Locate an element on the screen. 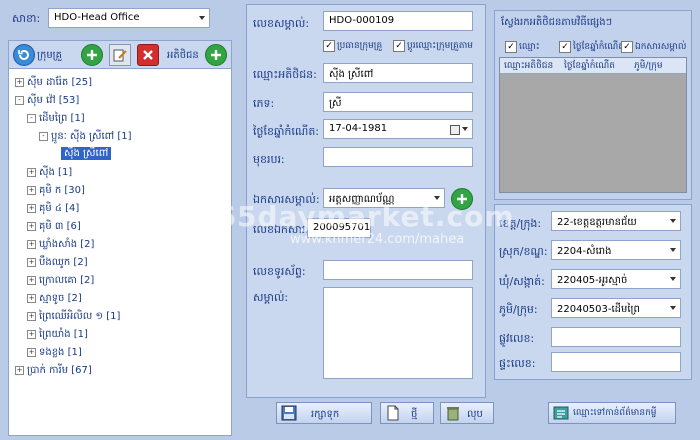 This screenshot has width=700, height=440. name-field: ស៊ីង ស្រីពៅ is located at coordinates (398, 73).